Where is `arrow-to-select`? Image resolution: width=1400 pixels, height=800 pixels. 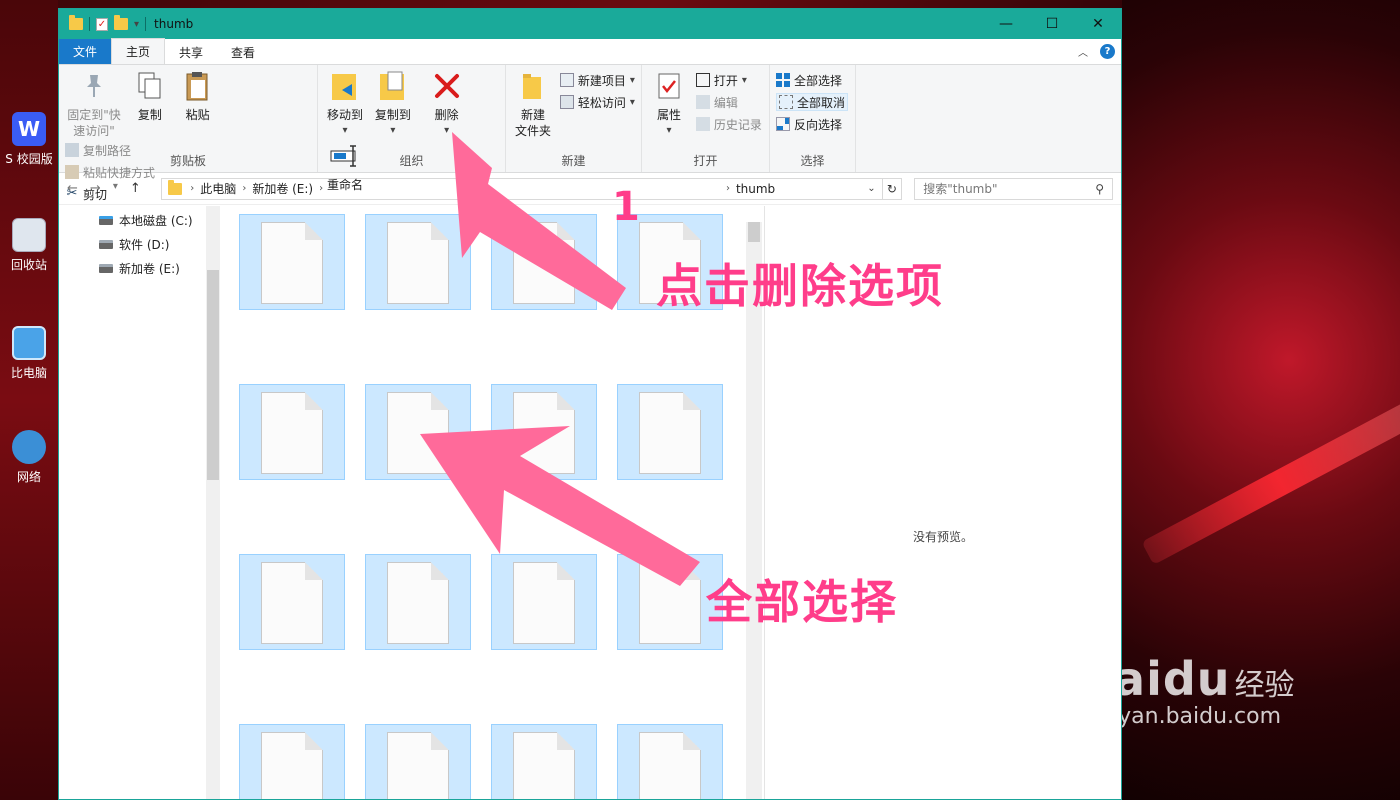 arrow-to-select is located at coordinates (560, 506).